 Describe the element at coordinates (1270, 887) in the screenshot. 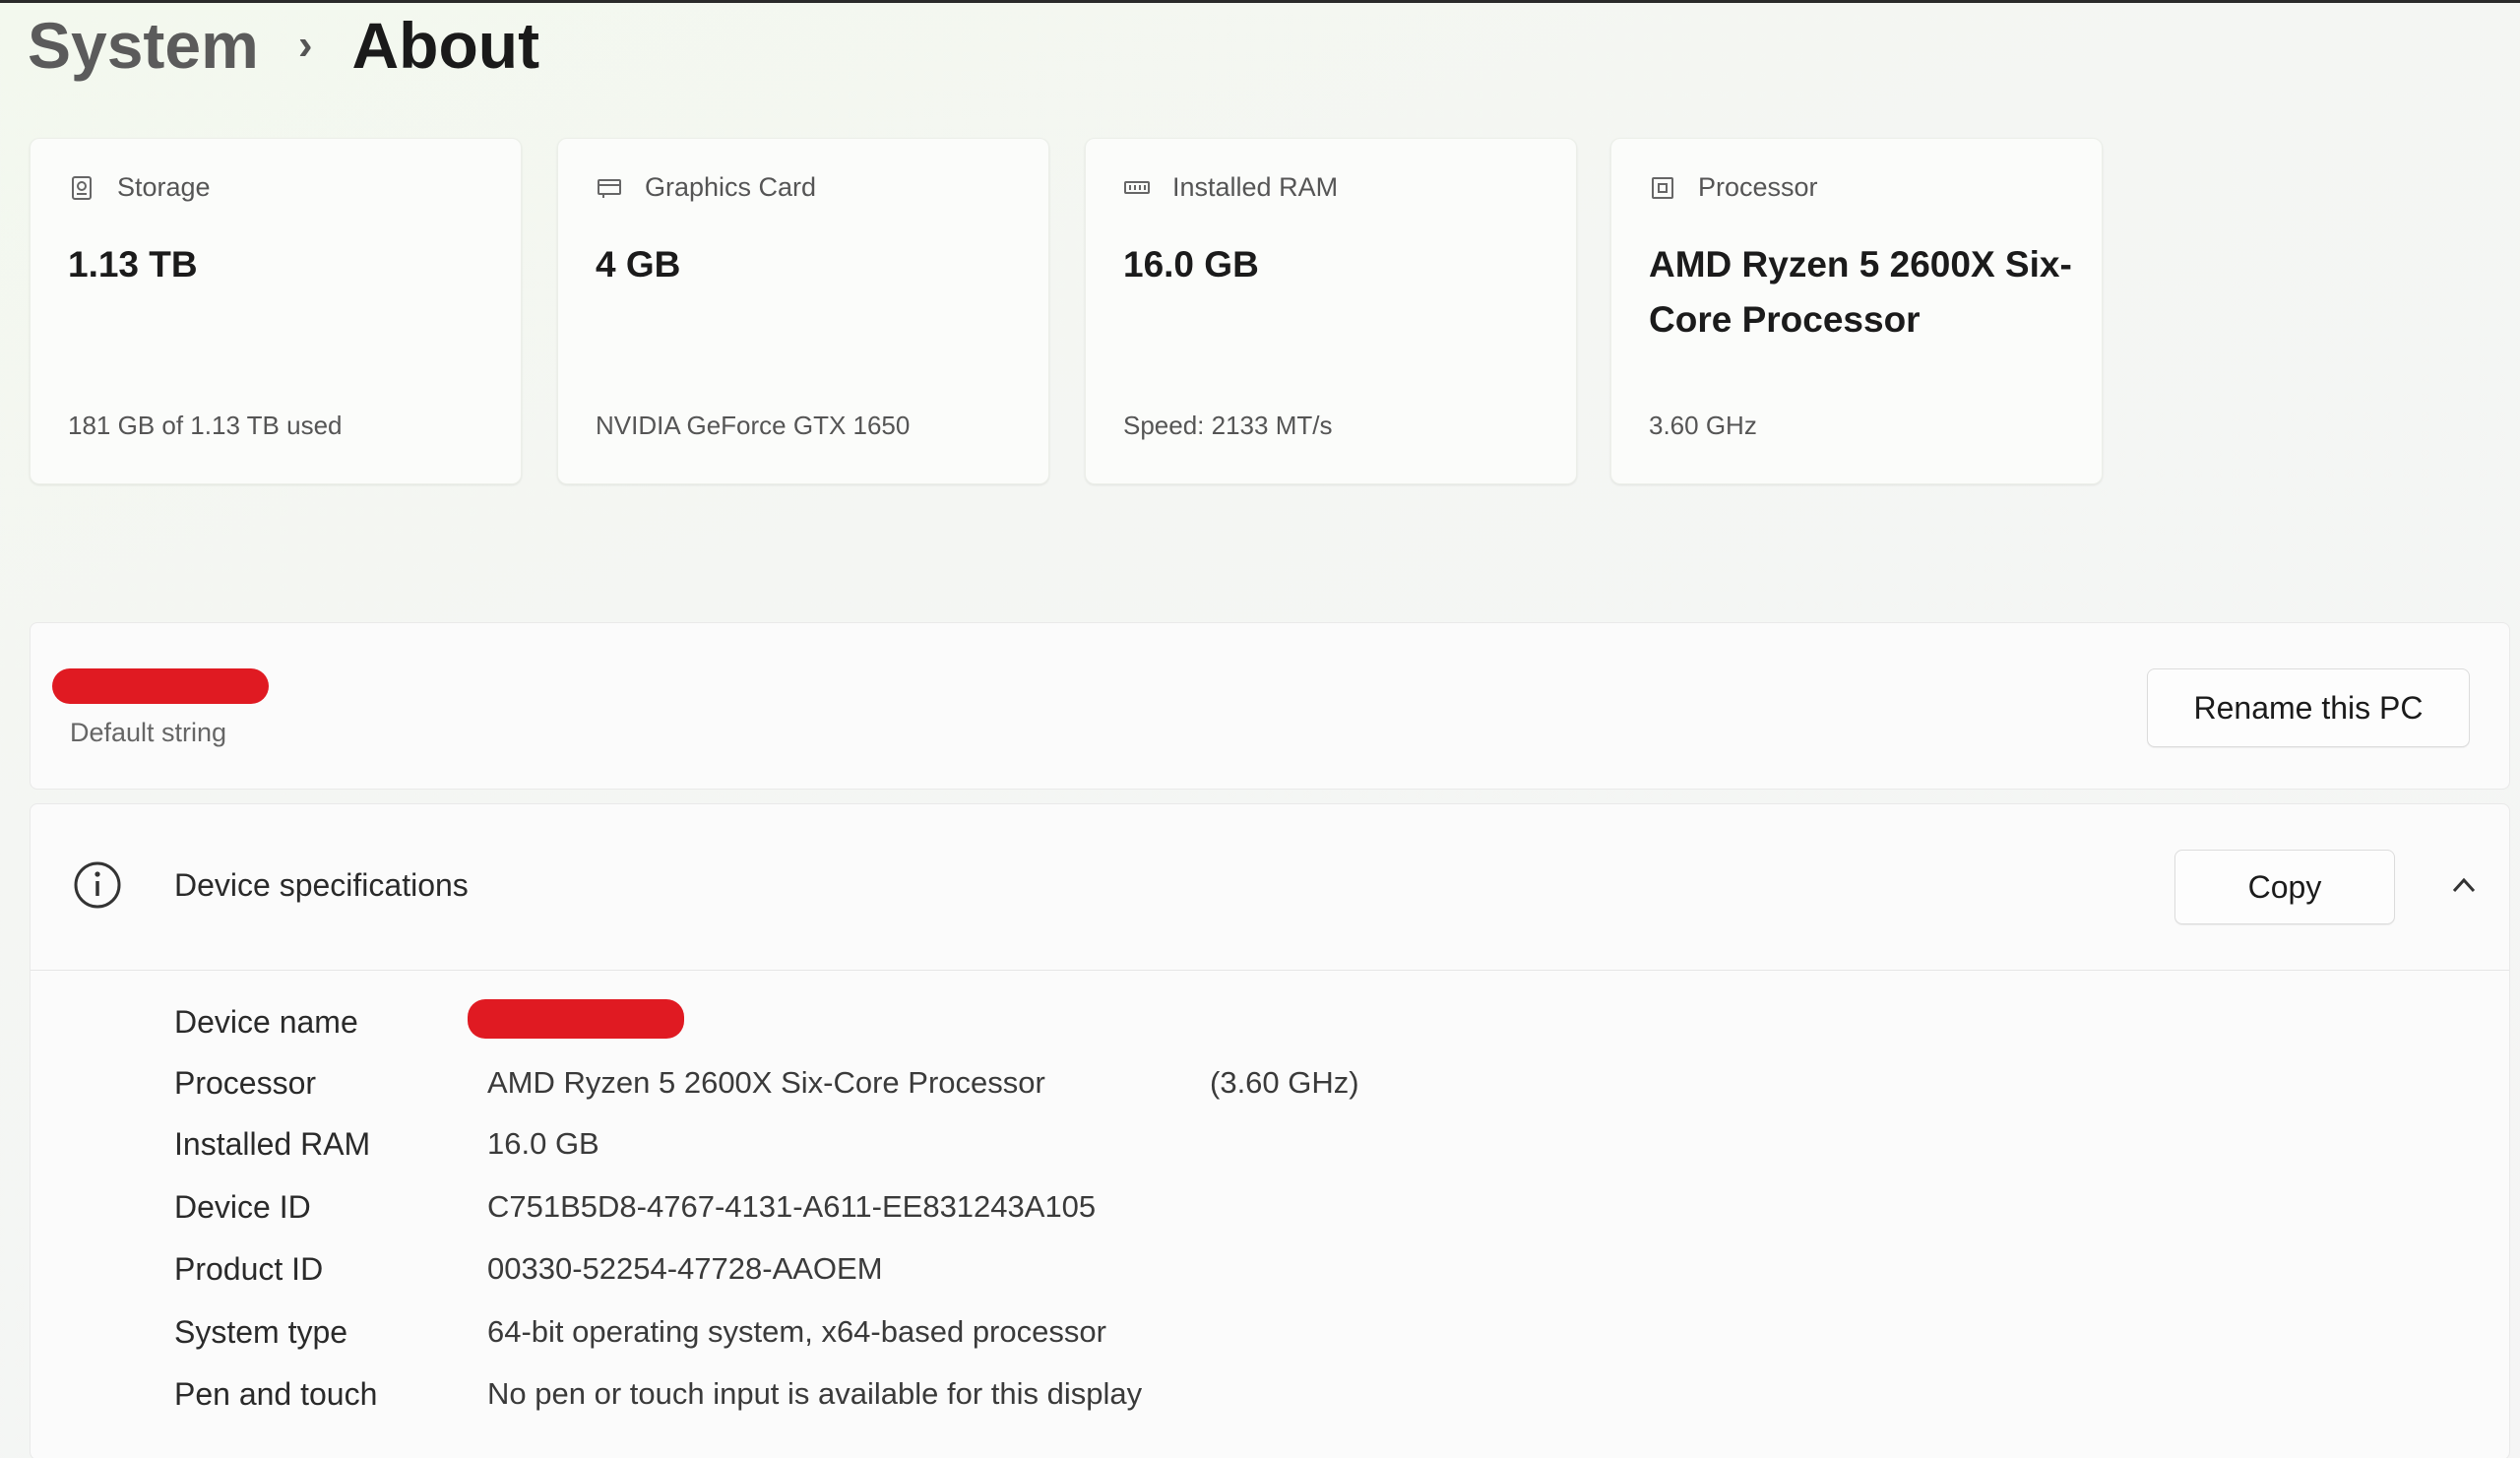

I see `device-specifications-header: Device specifications Copy` at that location.